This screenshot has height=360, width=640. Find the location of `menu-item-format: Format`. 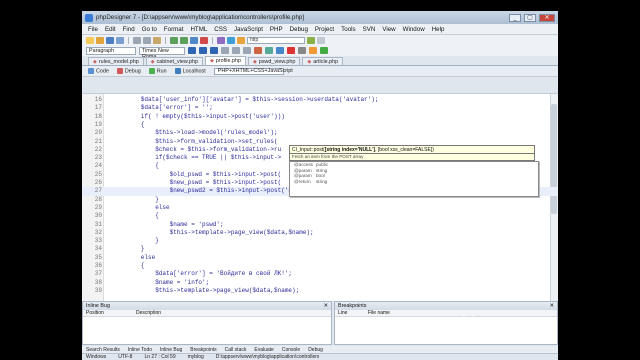

menu-item-format: Format is located at coordinates (174, 29).